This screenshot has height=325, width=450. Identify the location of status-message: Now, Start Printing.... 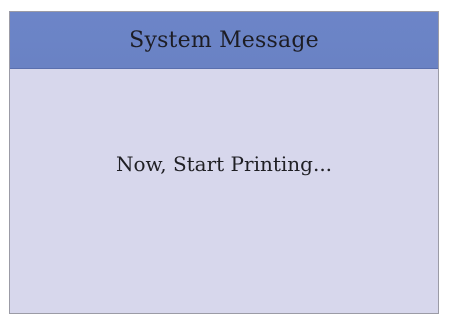
(224, 164).